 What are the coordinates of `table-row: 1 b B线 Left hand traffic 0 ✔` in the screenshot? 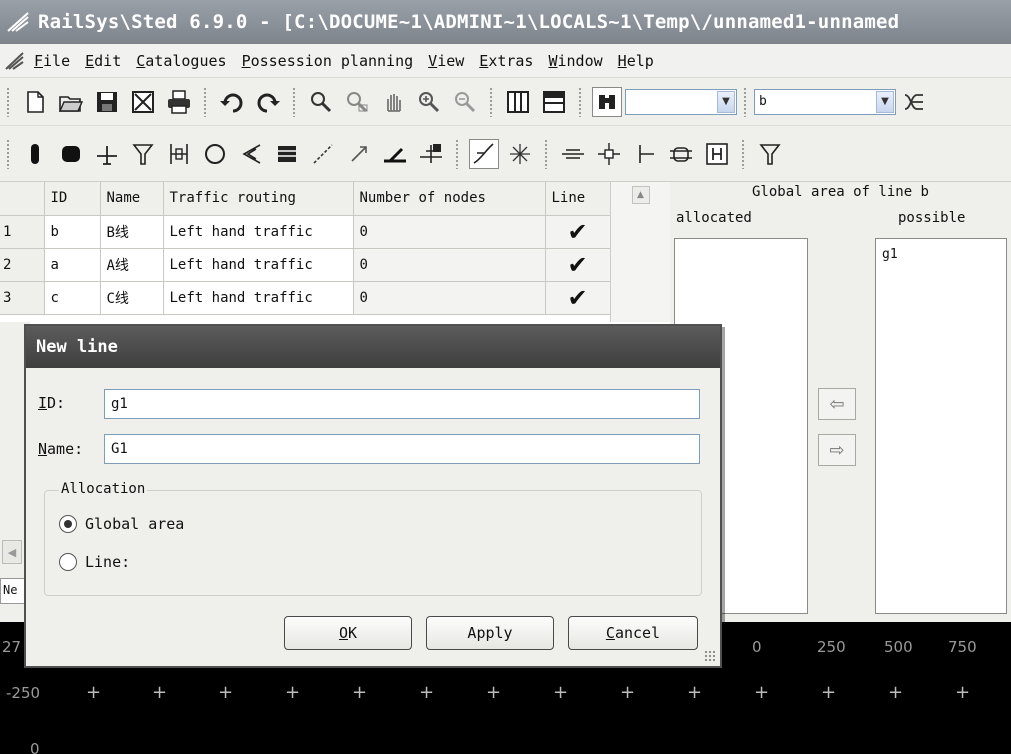 It's located at (305, 232).